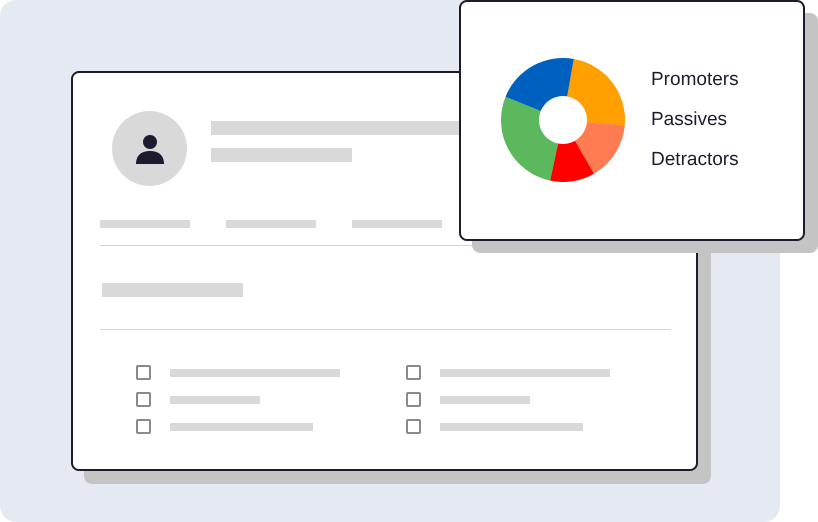 This screenshot has height=522, width=818. I want to click on legend-label: Passives, so click(689, 120).